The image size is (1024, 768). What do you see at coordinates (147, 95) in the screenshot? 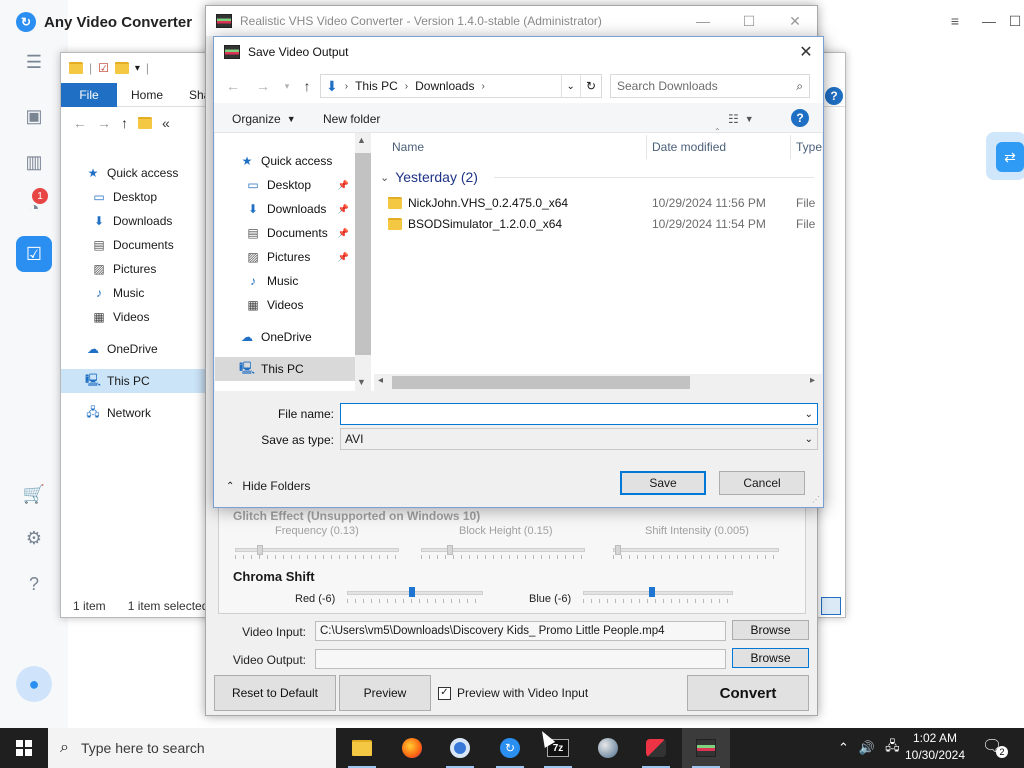
I see `ribbon-tab-home: Home` at bounding box center [147, 95].